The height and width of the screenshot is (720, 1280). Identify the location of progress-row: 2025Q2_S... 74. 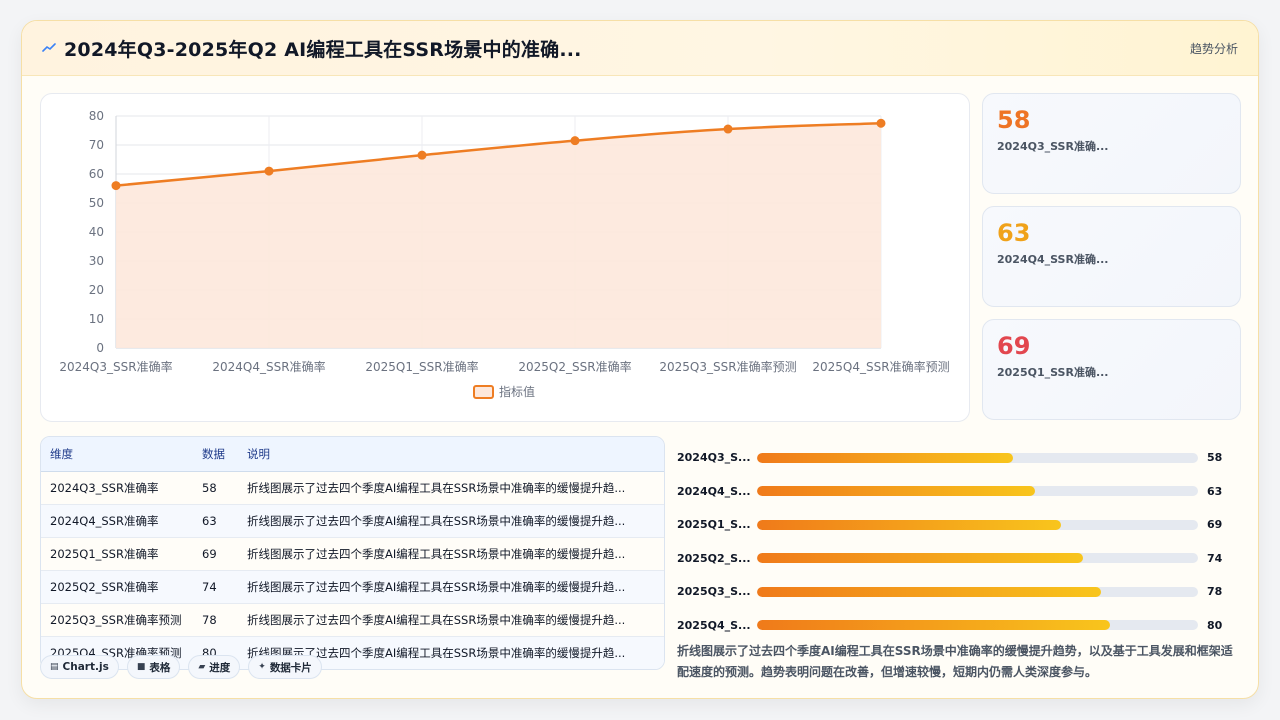
(959, 559).